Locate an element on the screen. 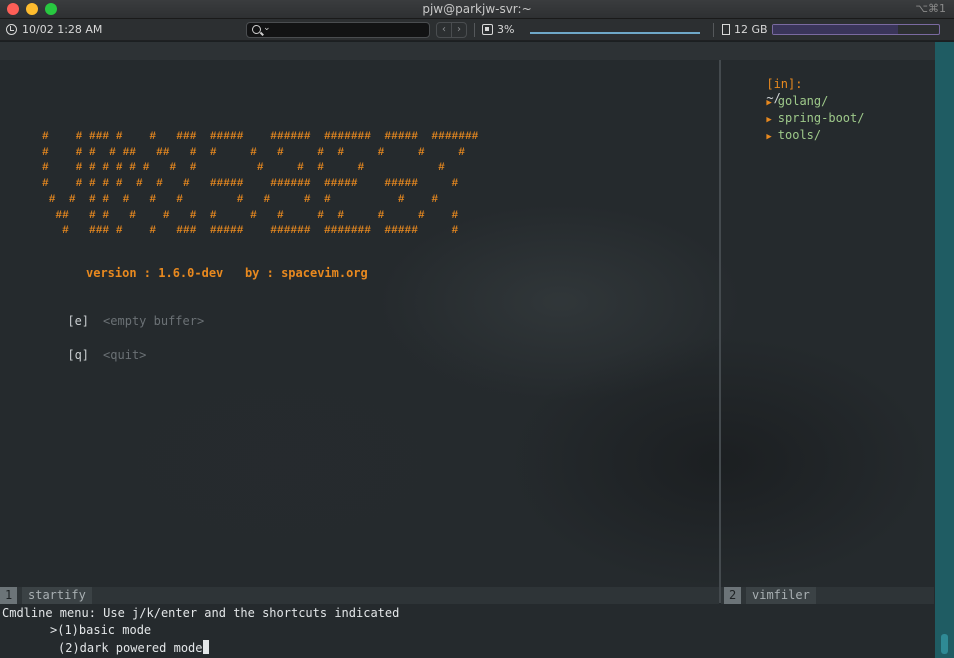 Image resolution: width=954 pixels, height=658 pixels. window-number: 1 is located at coordinates (9, 595).